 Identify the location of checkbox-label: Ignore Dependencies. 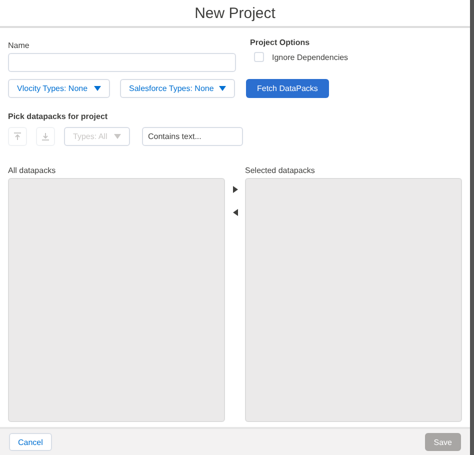
(310, 57).